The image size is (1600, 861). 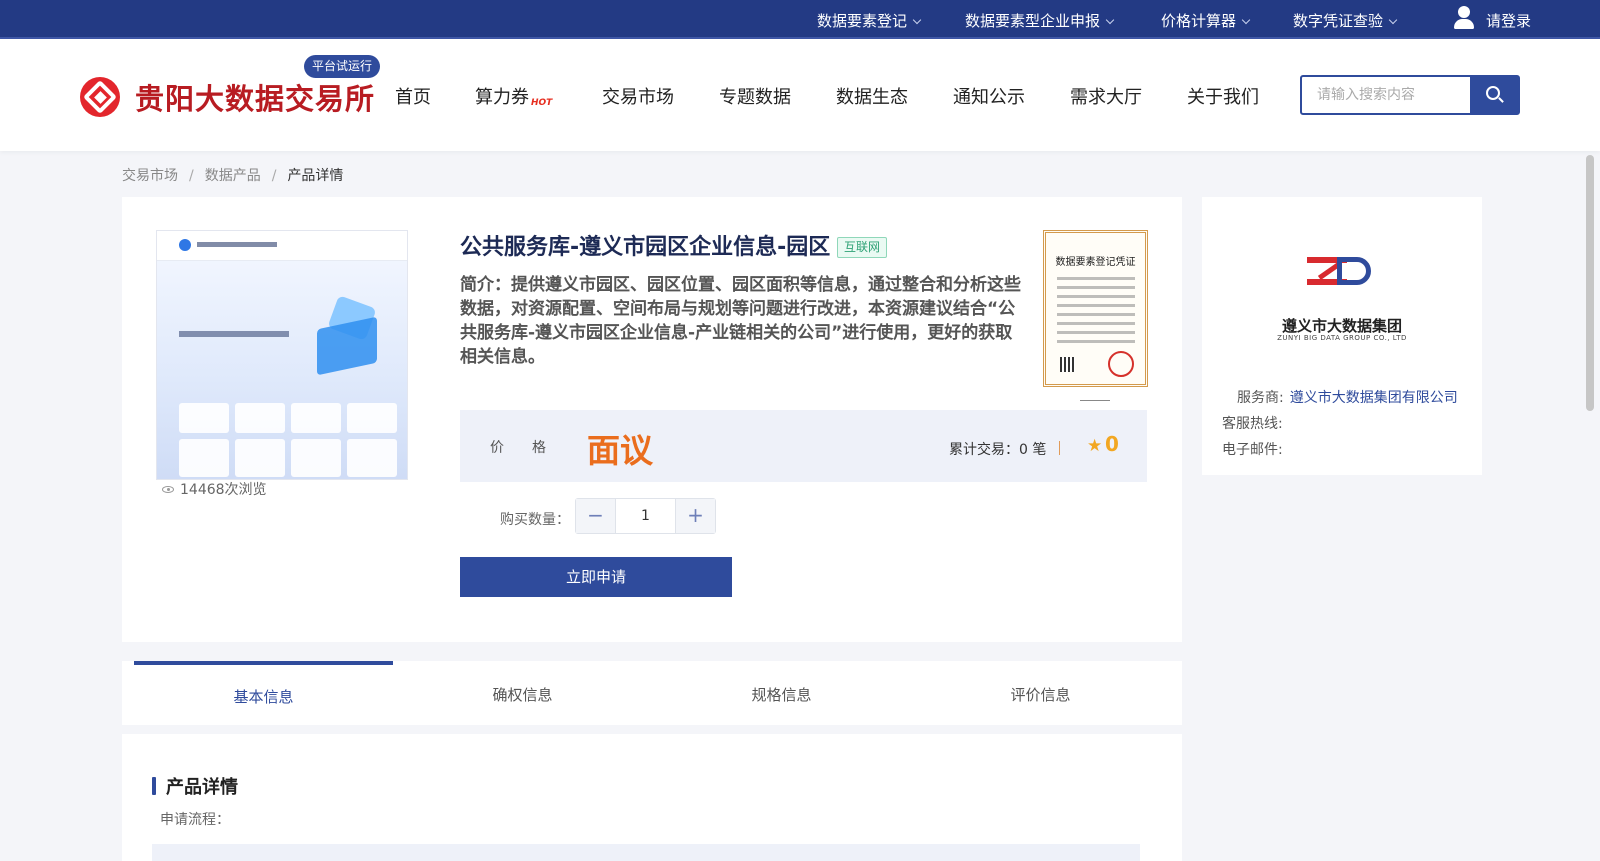 What do you see at coordinates (1206, 20) in the screenshot?
I see `topbar-item-price-calculator: 价格计算器` at bounding box center [1206, 20].